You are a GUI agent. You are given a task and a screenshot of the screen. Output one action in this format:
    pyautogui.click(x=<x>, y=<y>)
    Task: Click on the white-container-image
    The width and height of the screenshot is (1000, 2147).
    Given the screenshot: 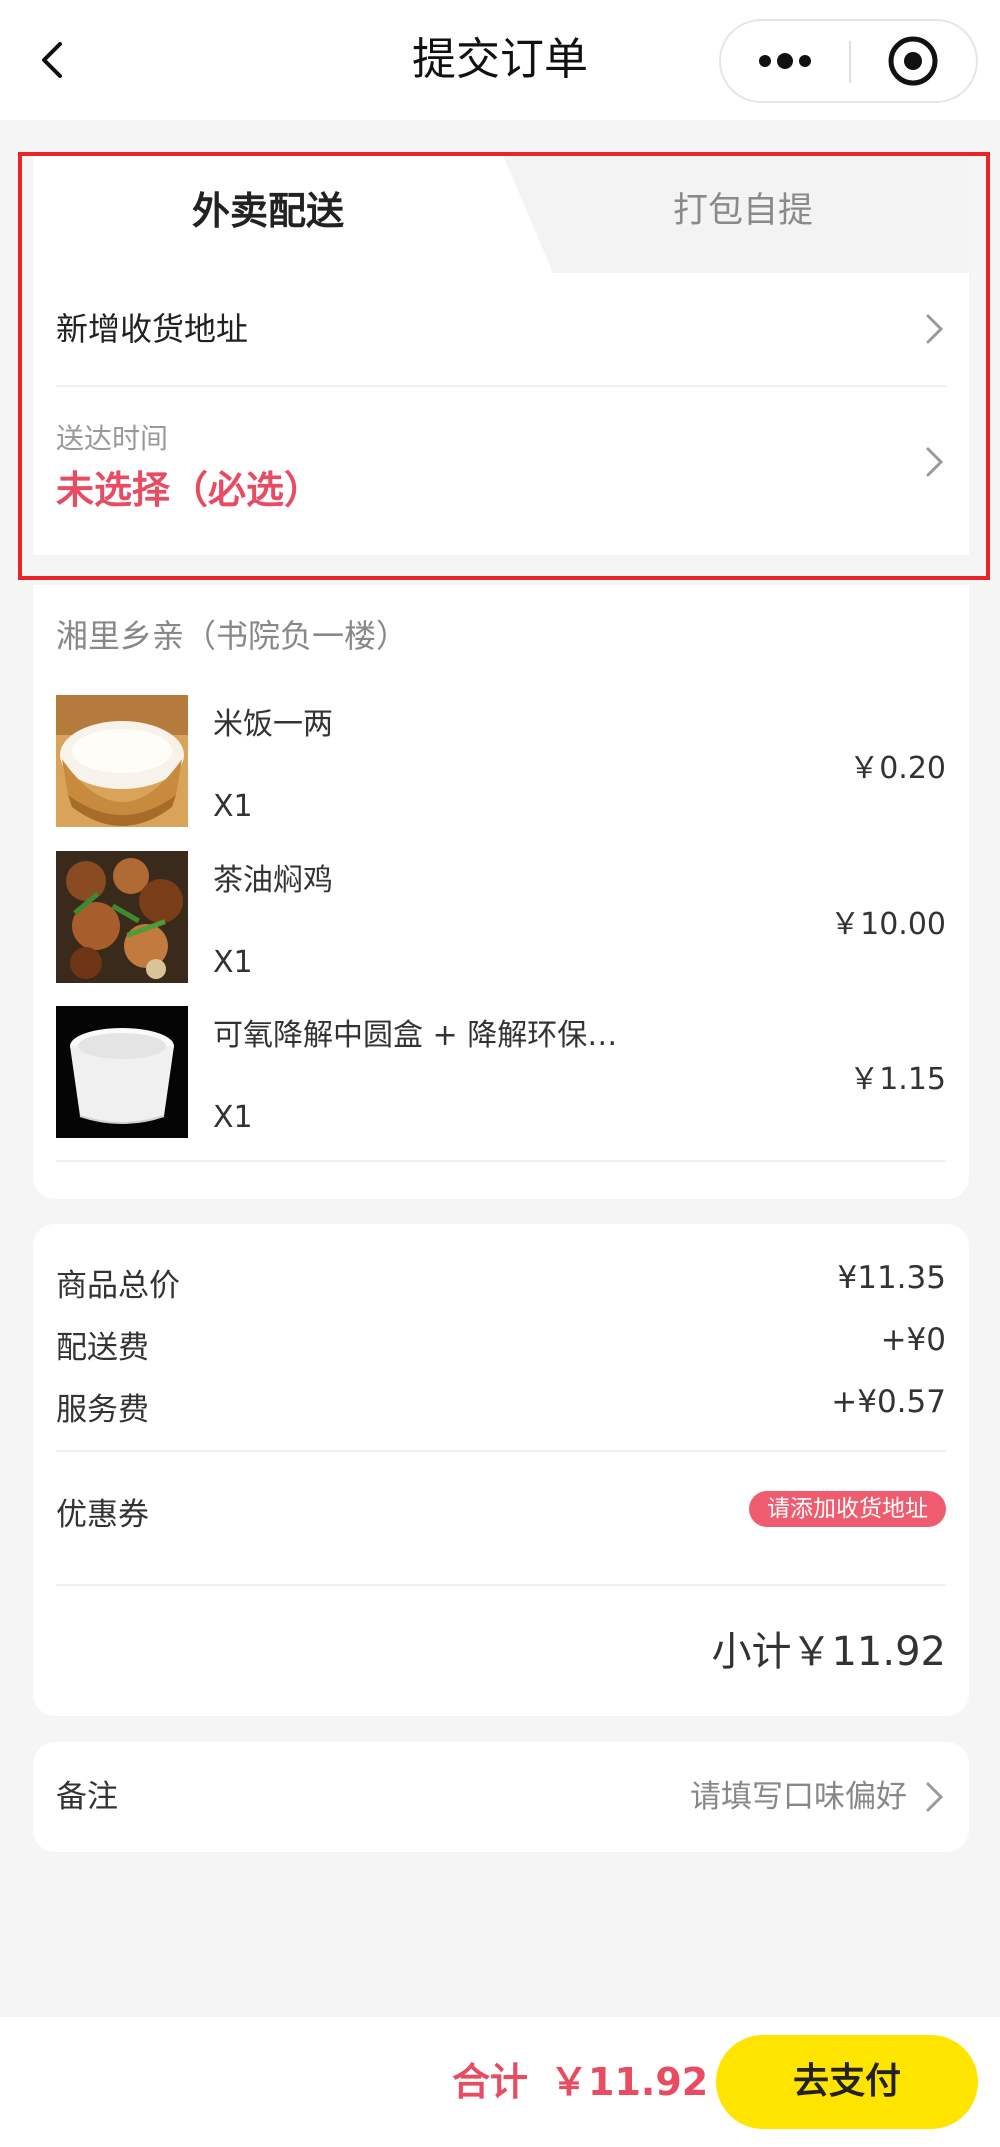 What is the action you would take?
    pyautogui.click(x=122, y=1072)
    